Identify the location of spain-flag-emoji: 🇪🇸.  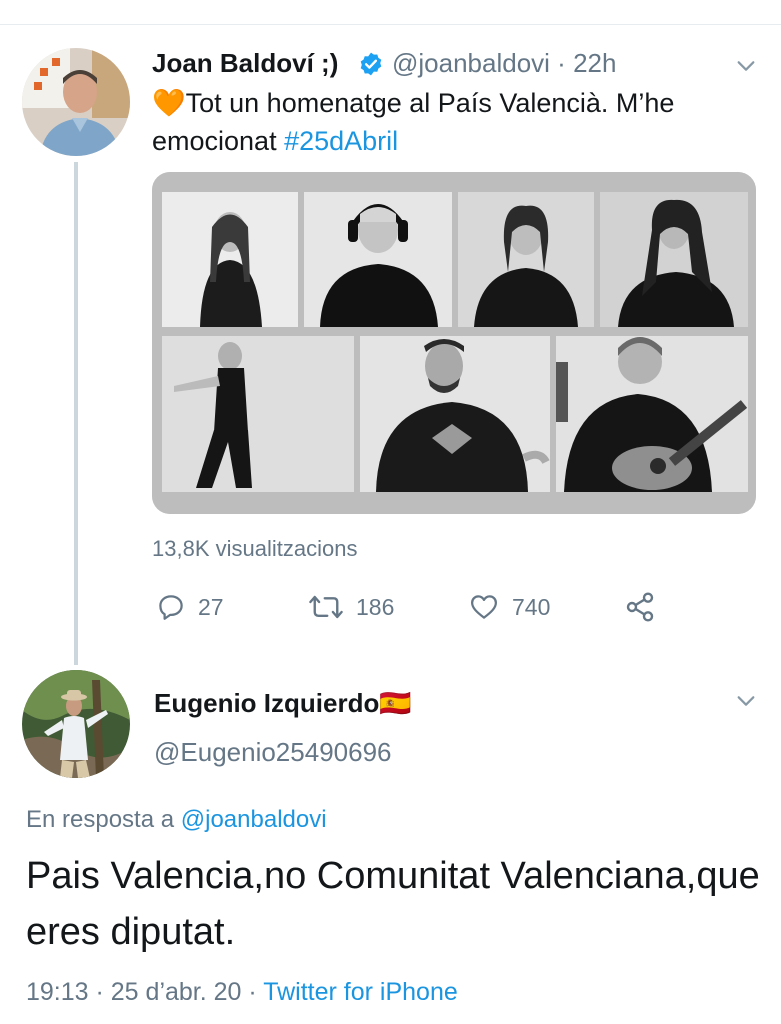
(395, 703).